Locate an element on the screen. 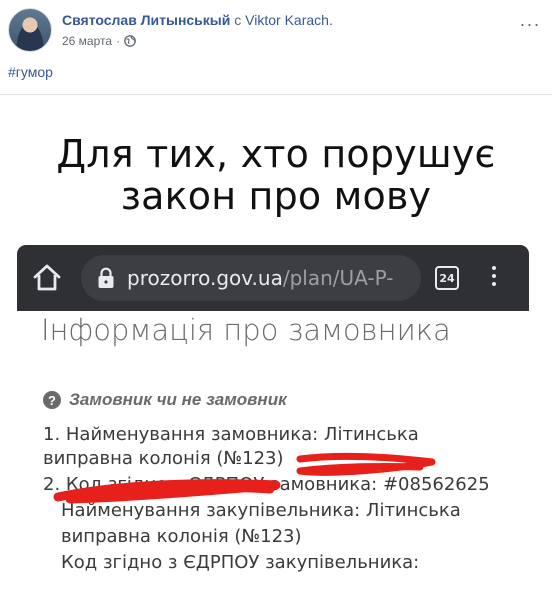  post-date-link: 26 марта is located at coordinates (87, 41).